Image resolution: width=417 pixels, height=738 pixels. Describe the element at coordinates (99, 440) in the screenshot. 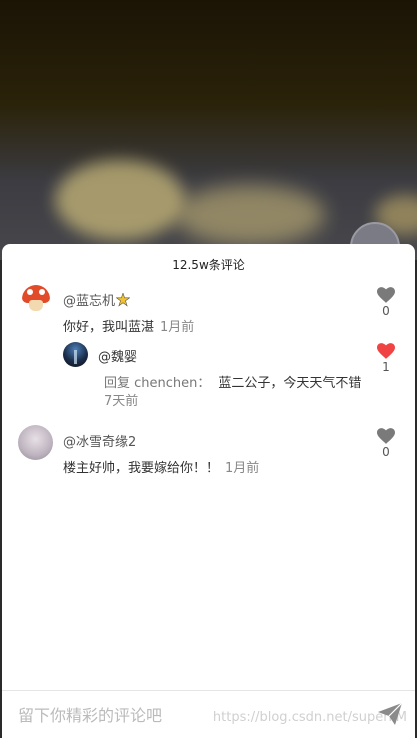

I see `comment-author: @冰雪奇缘2` at that location.